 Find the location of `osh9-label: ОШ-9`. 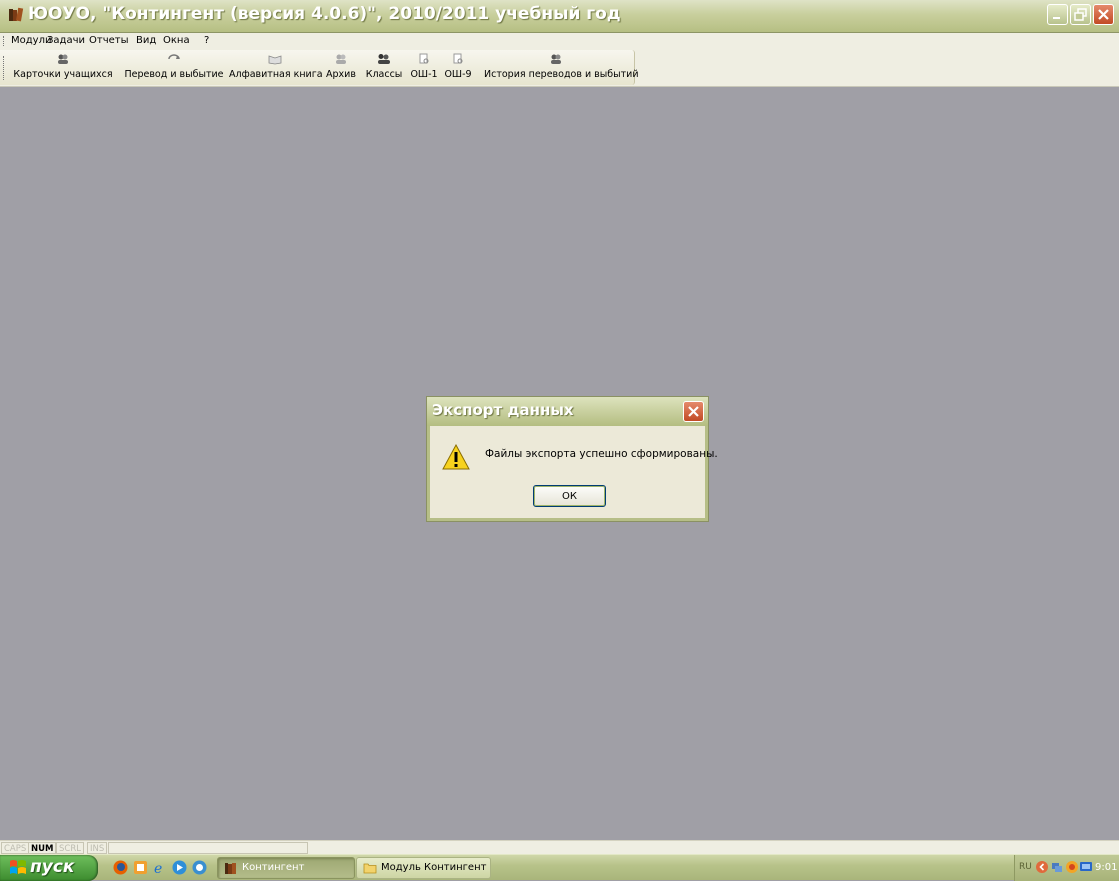

osh9-label: ОШ-9 is located at coordinates (458, 74).